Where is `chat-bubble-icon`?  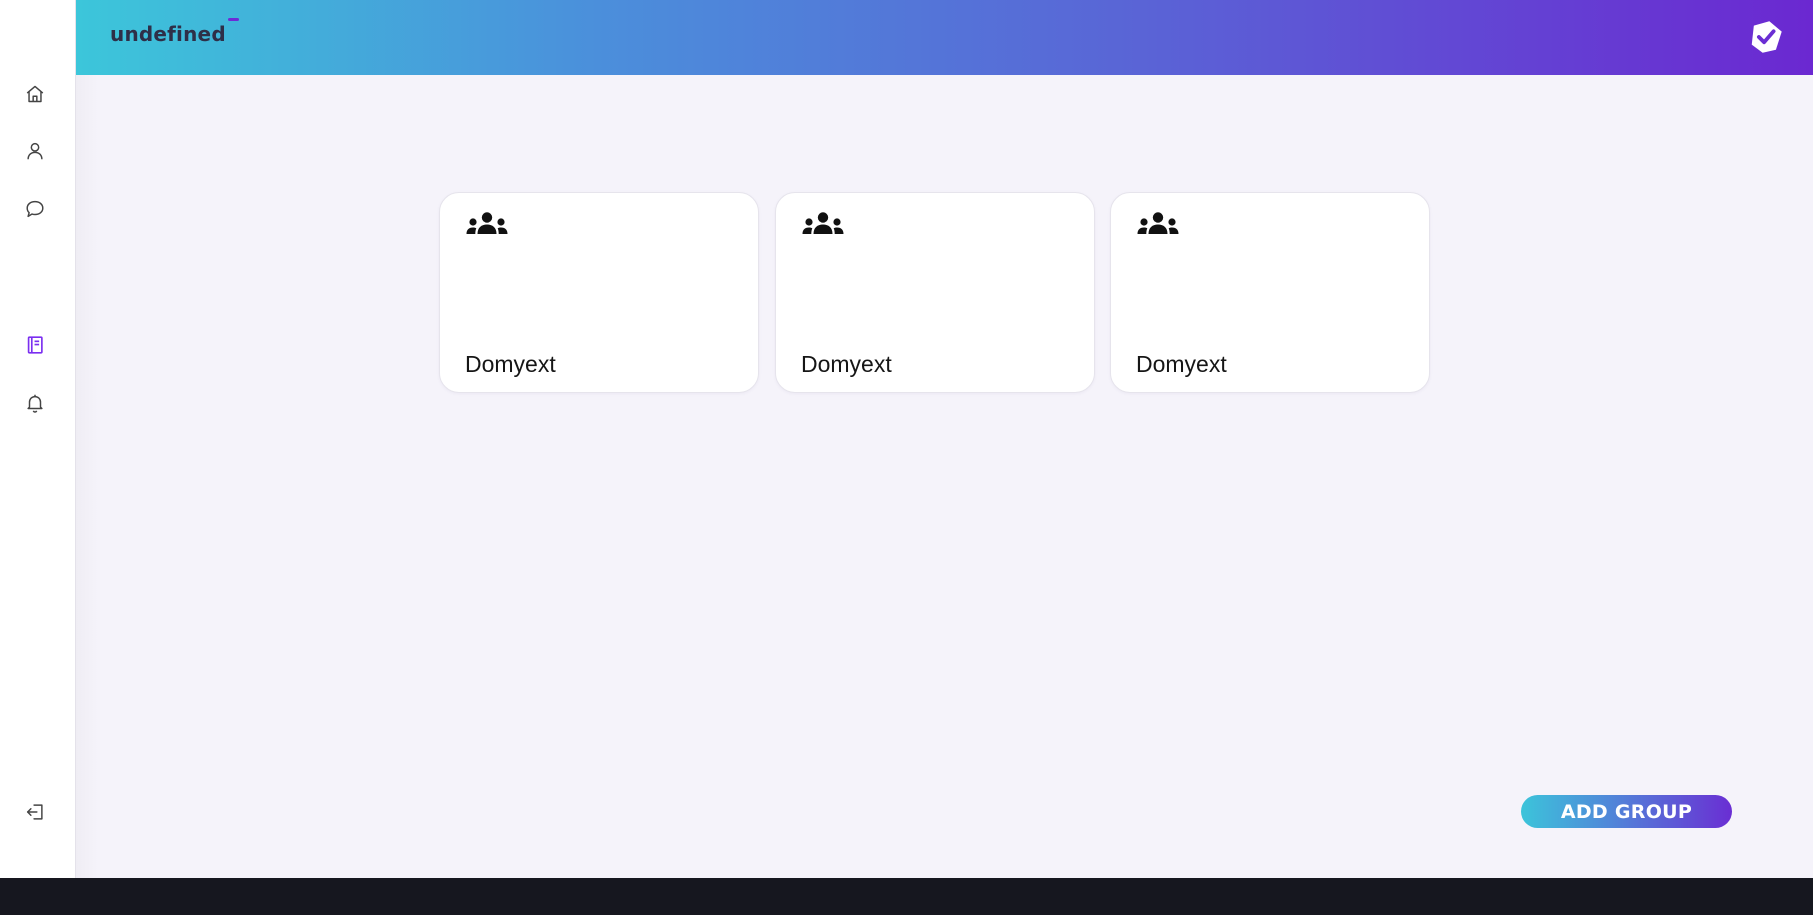
chat-bubble-icon is located at coordinates (35, 209).